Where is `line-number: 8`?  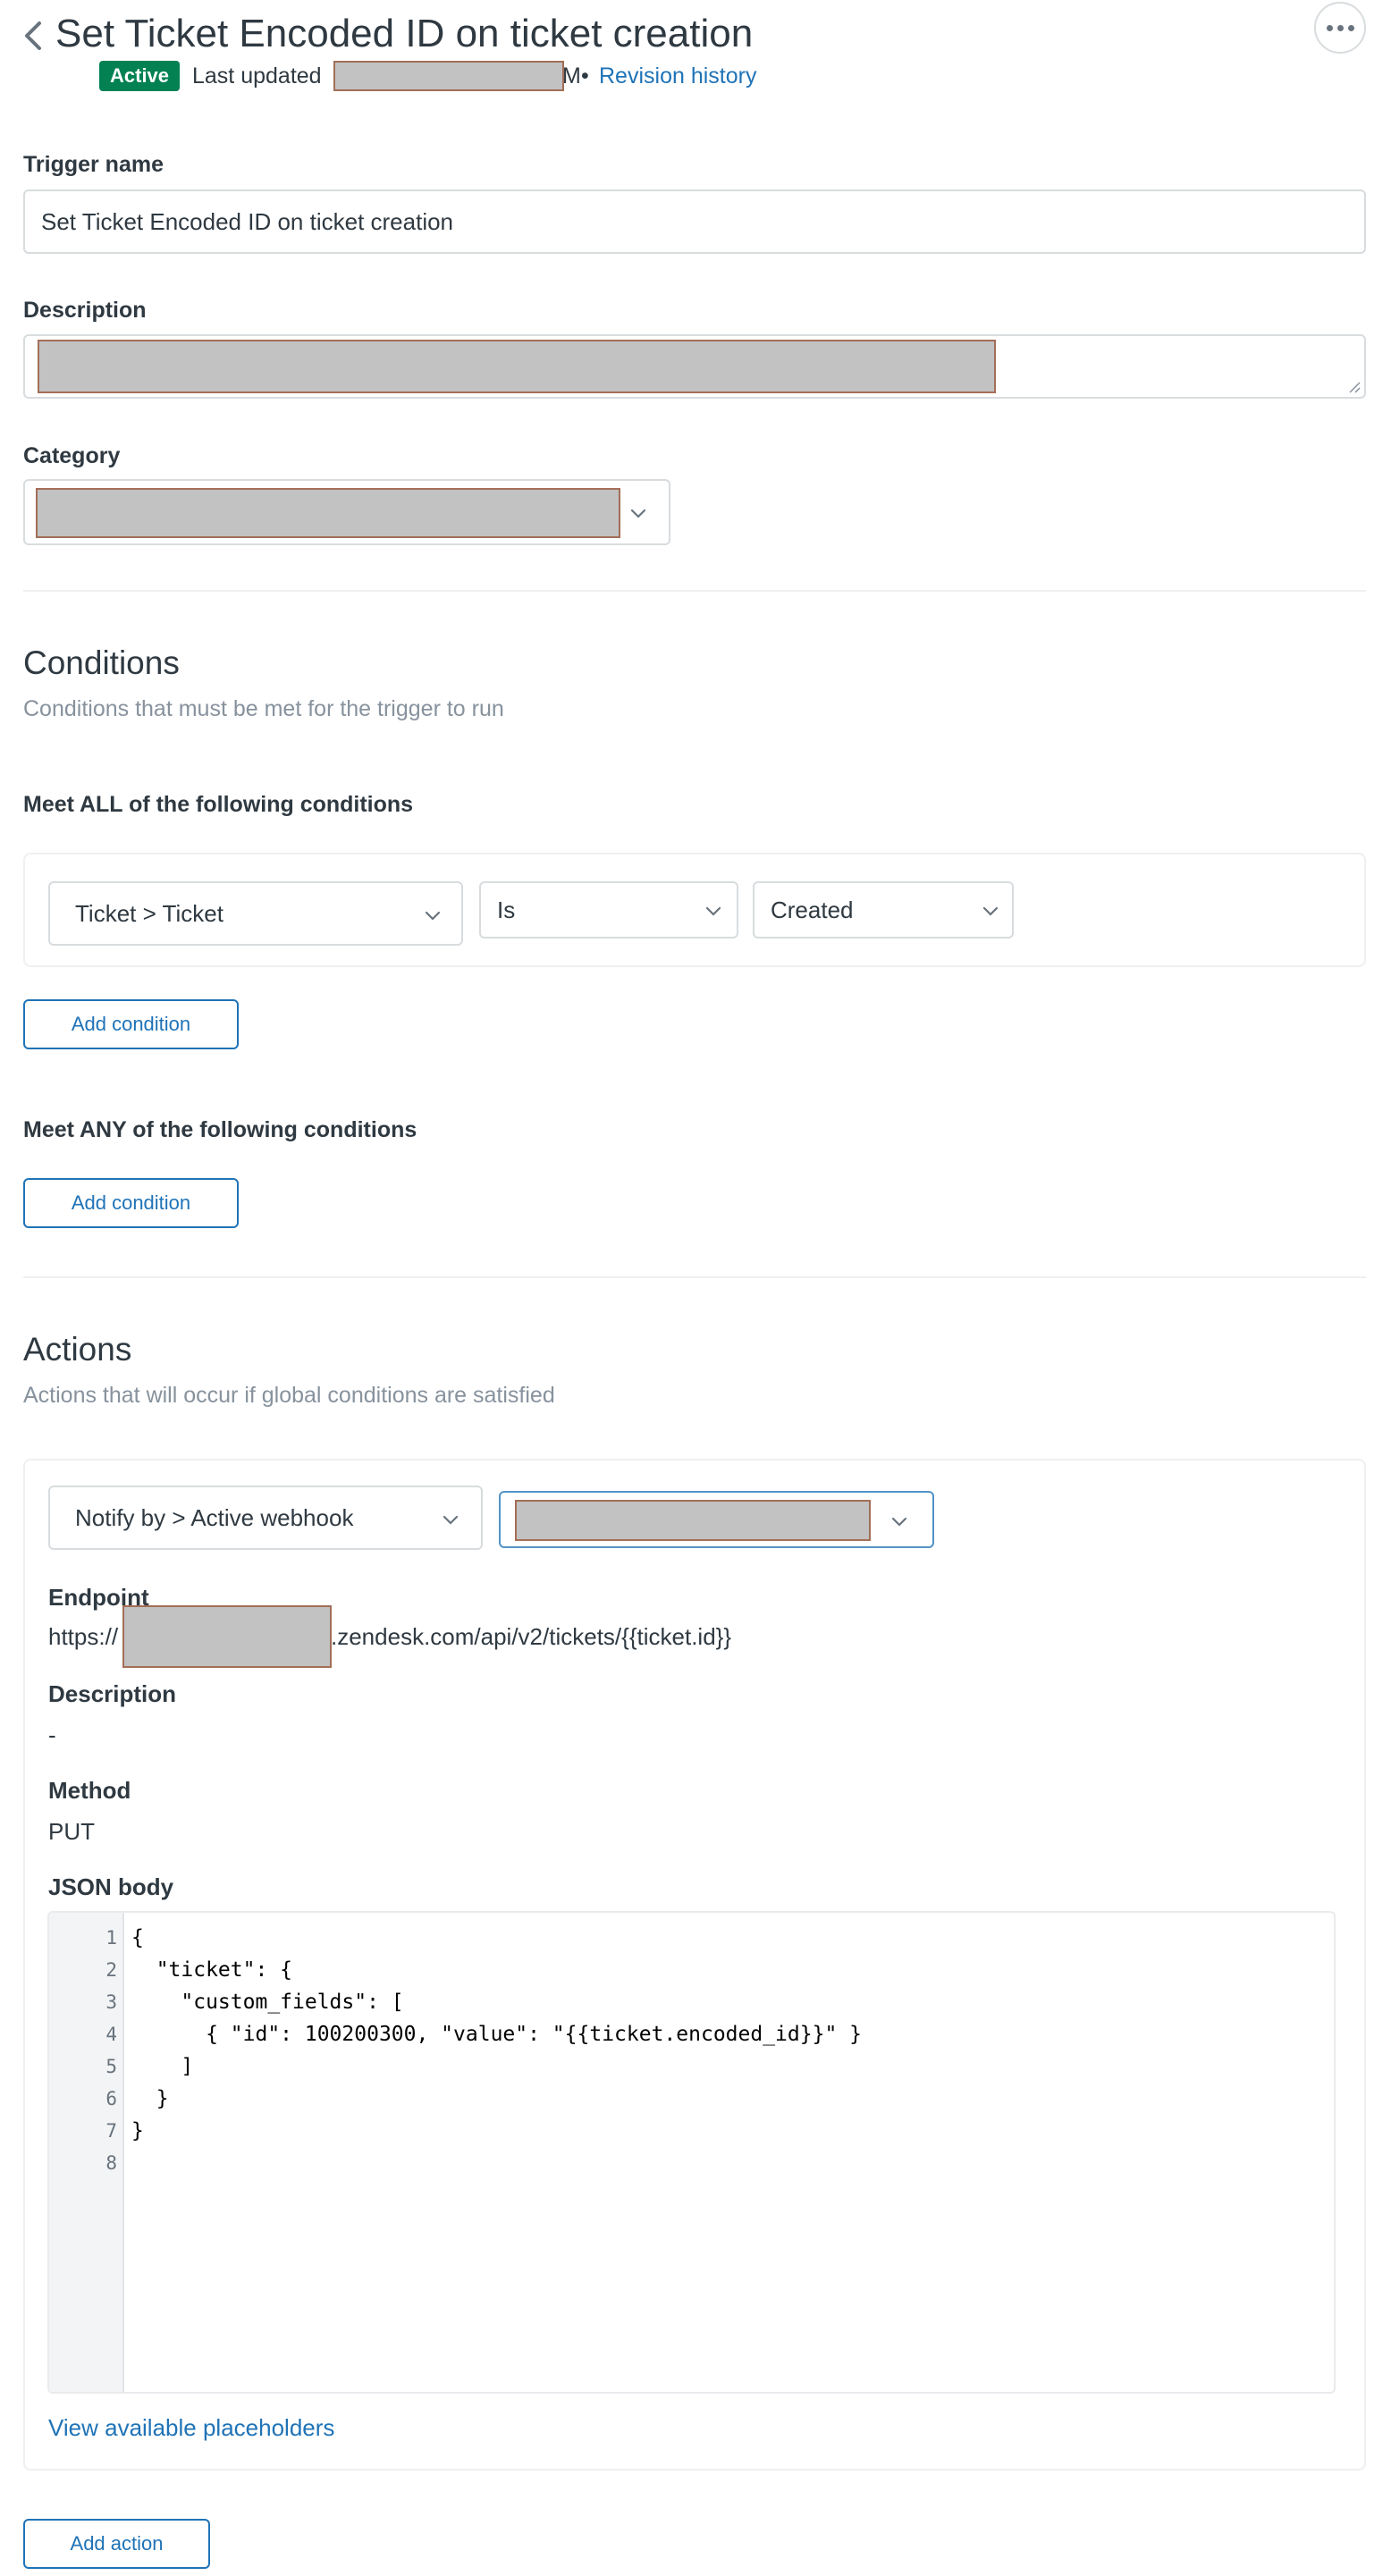 line-number: 8 is located at coordinates (111, 2163).